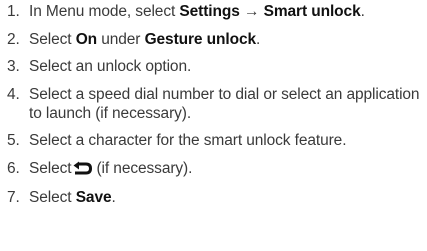  I want to click on step-text: Select (if necessary)., so click(110, 168).